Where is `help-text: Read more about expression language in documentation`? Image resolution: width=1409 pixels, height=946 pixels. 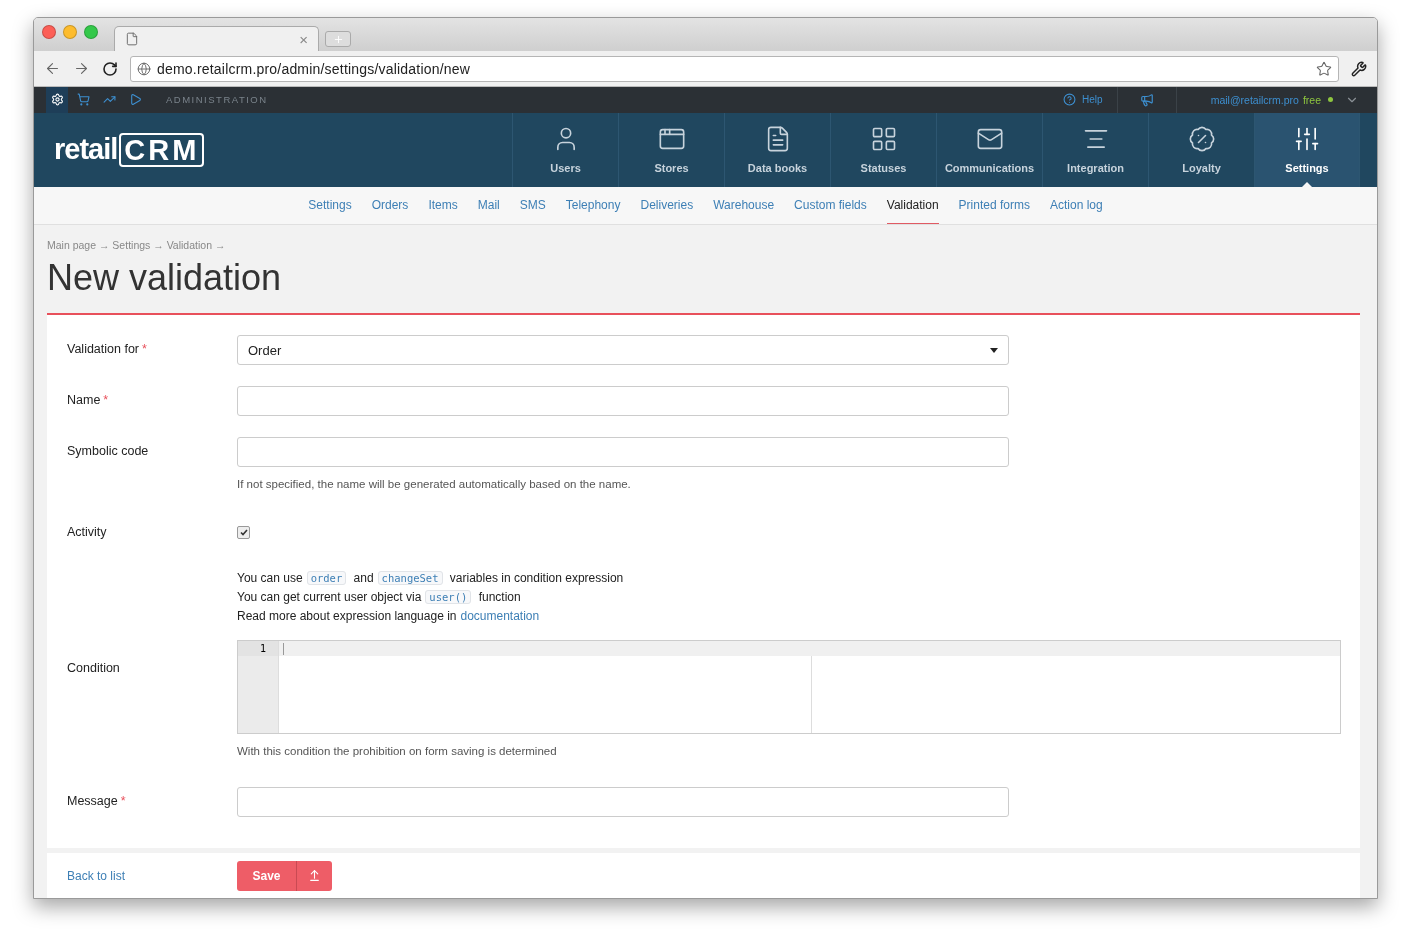
help-text: Read more about expression language in documentation is located at coordinates (389, 616).